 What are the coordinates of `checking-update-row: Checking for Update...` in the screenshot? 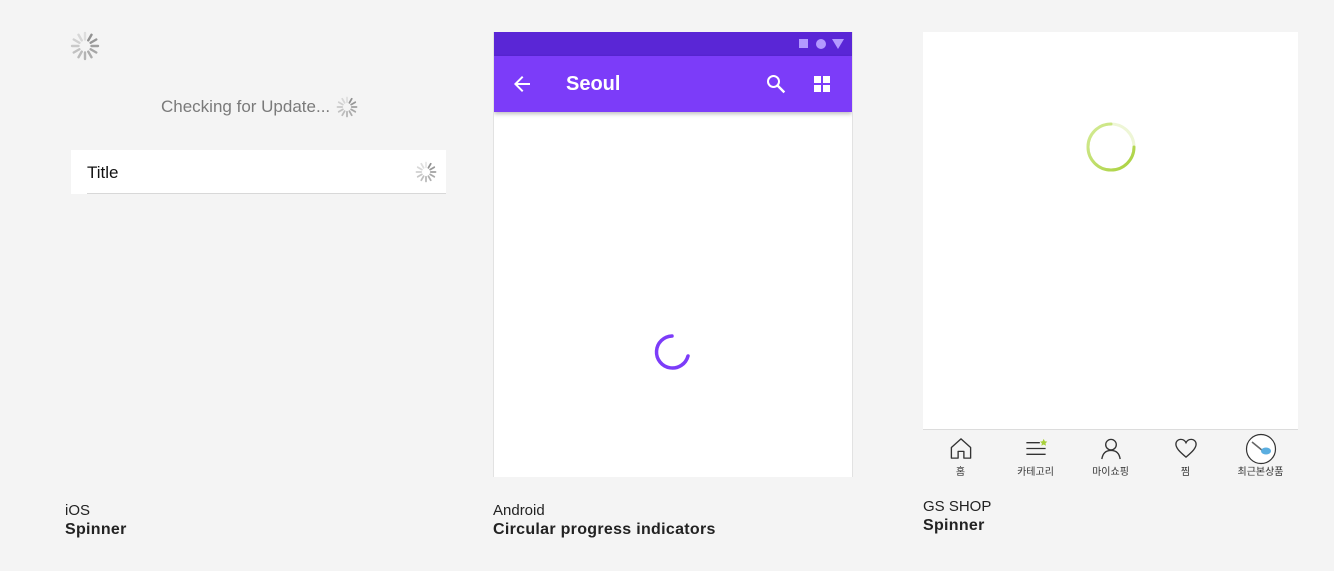 It's located at (259, 107).